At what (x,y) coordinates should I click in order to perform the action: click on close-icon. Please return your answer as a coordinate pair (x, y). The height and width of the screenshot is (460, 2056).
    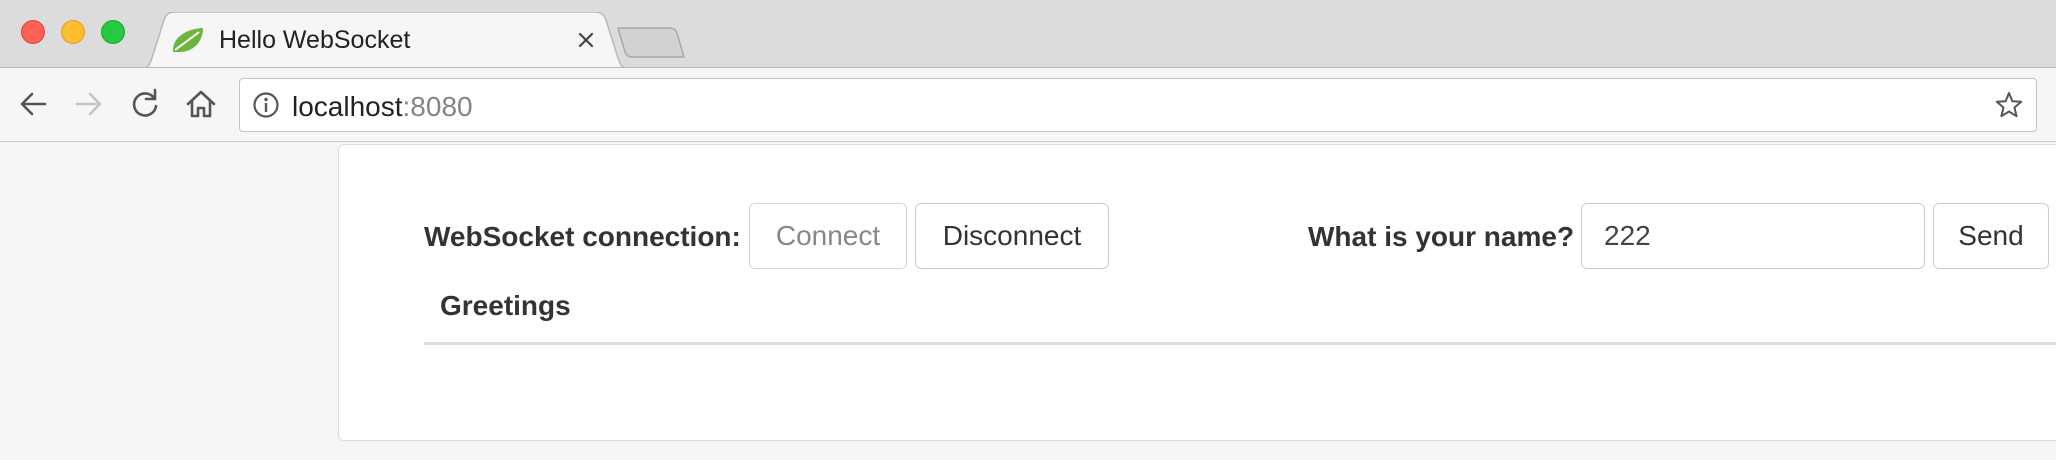
    Looking at the image, I should click on (586, 40).